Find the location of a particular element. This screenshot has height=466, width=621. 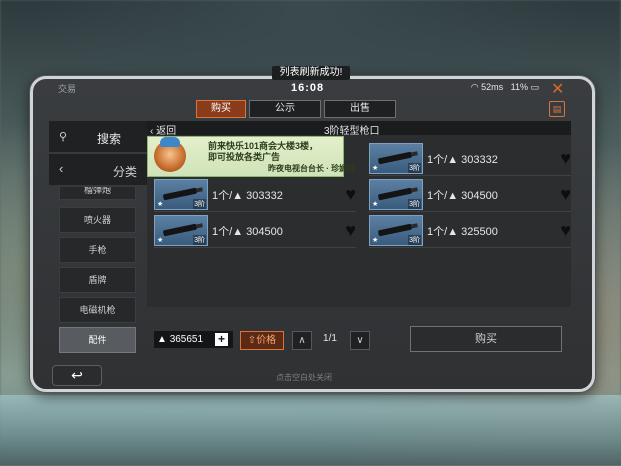

price-value: 325500 is located at coordinates (479, 232).